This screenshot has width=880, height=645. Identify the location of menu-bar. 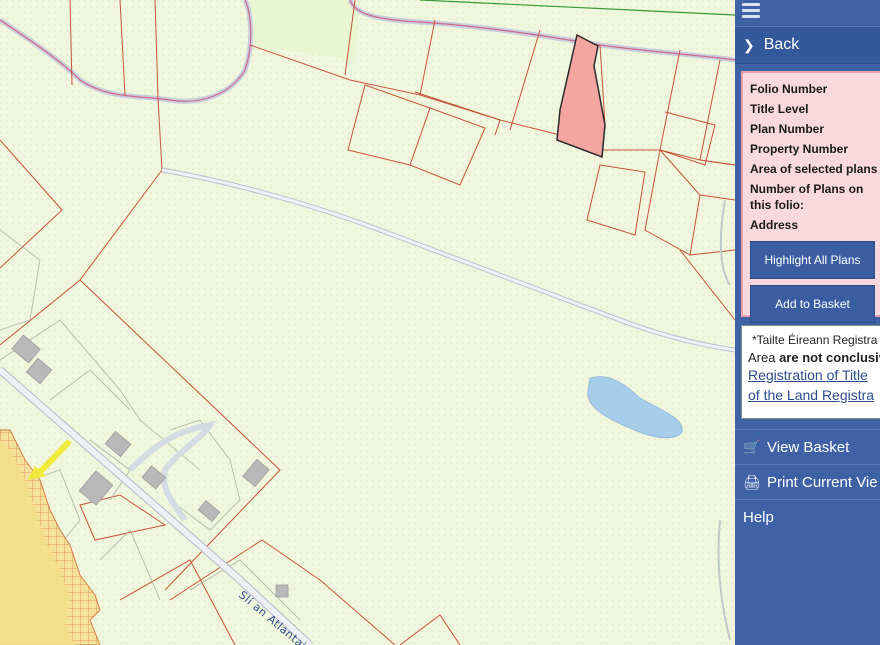
(807, 13).